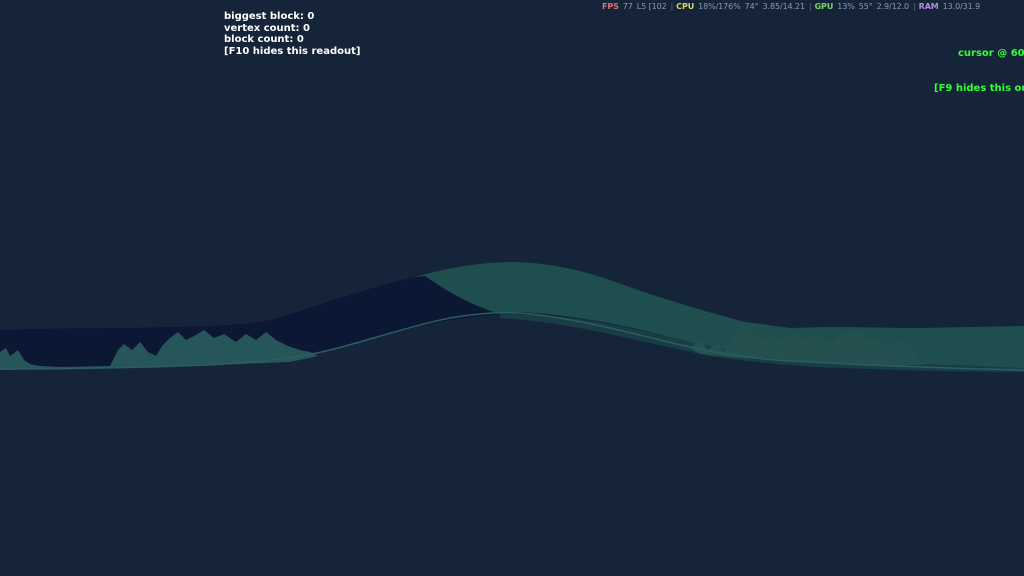 This screenshot has height=576, width=1024. I want to click on gpu-memory-value: 2.9/12.0, so click(893, 6).